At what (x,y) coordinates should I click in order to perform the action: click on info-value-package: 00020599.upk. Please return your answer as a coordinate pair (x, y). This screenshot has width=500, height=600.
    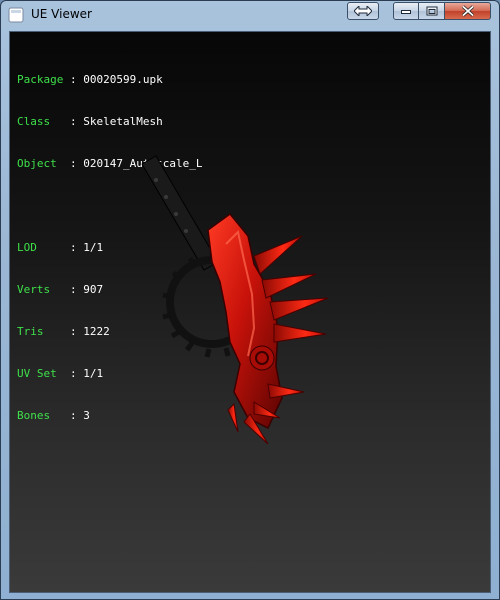
    Looking at the image, I should click on (123, 79).